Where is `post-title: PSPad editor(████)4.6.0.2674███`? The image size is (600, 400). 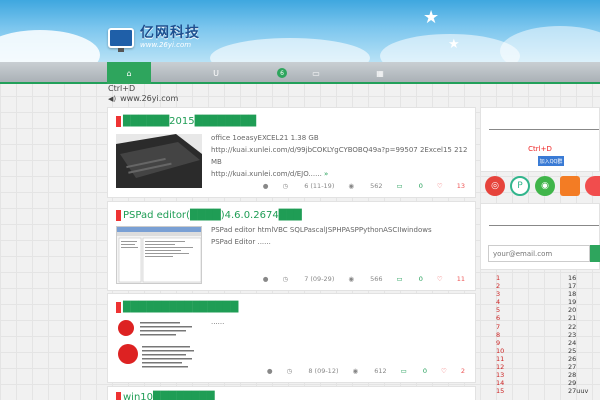 post-title: PSPad editor(████)4.6.0.2674███ is located at coordinates (209, 215).